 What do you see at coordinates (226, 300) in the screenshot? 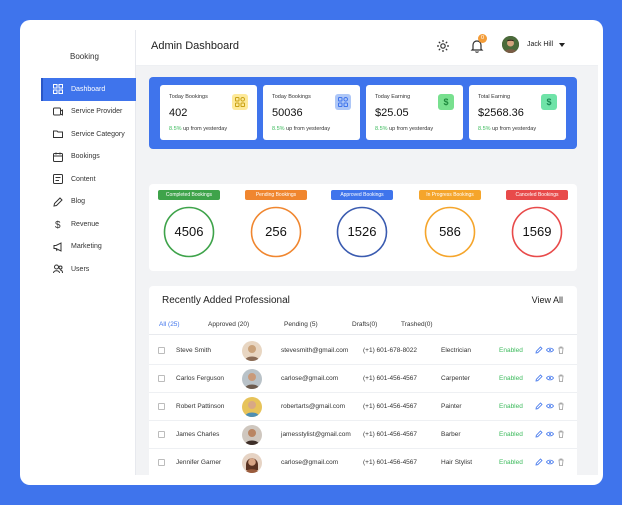
I see `table-title: Recently Added Professional` at bounding box center [226, 300].